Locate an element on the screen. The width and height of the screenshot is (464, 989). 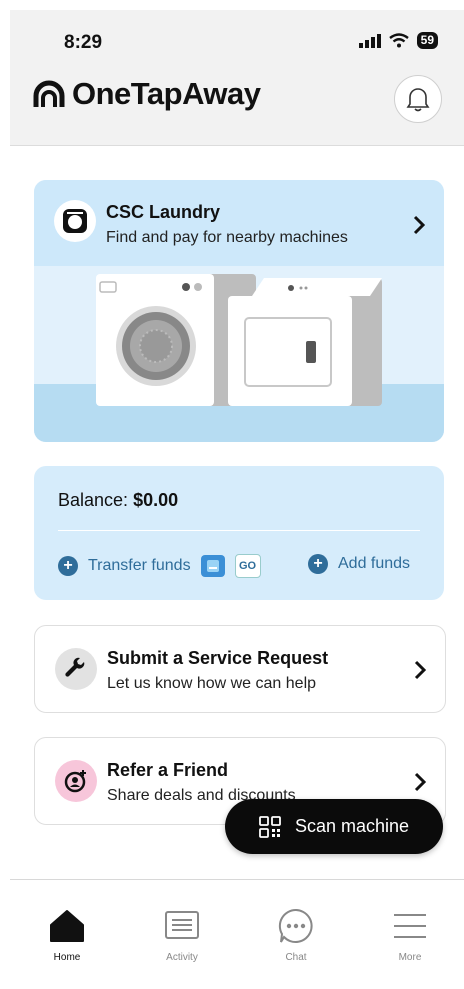
scan-machine-button: Scan machine is located at coordinates (334, 826).